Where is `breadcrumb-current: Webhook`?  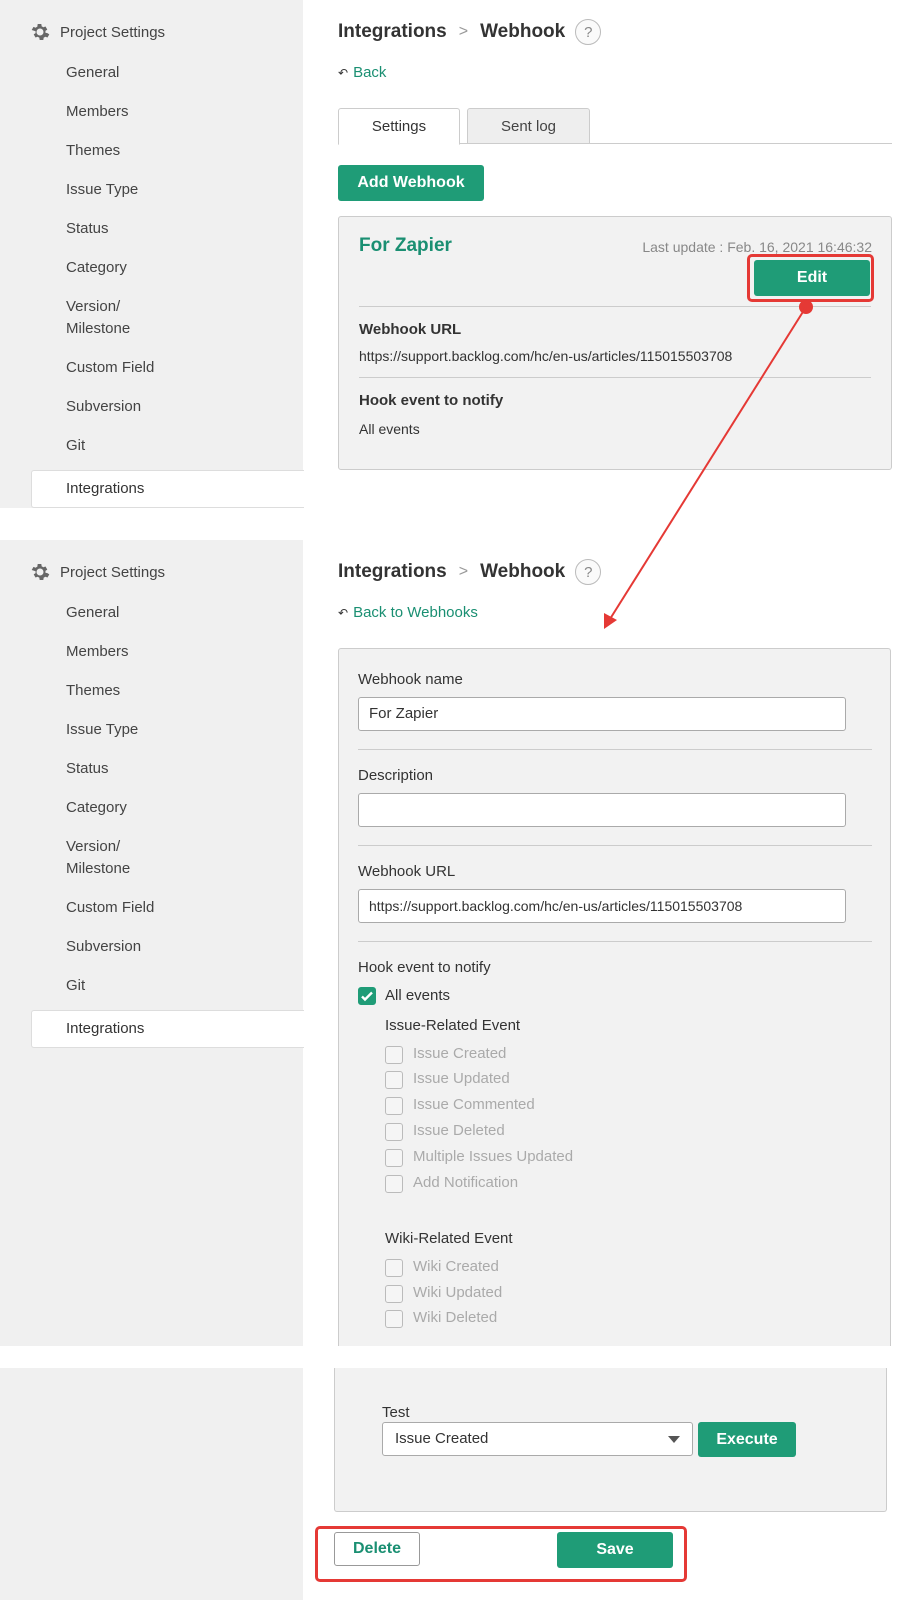
breadcrumb-current: Webhook is located at coordinates (523, 31).